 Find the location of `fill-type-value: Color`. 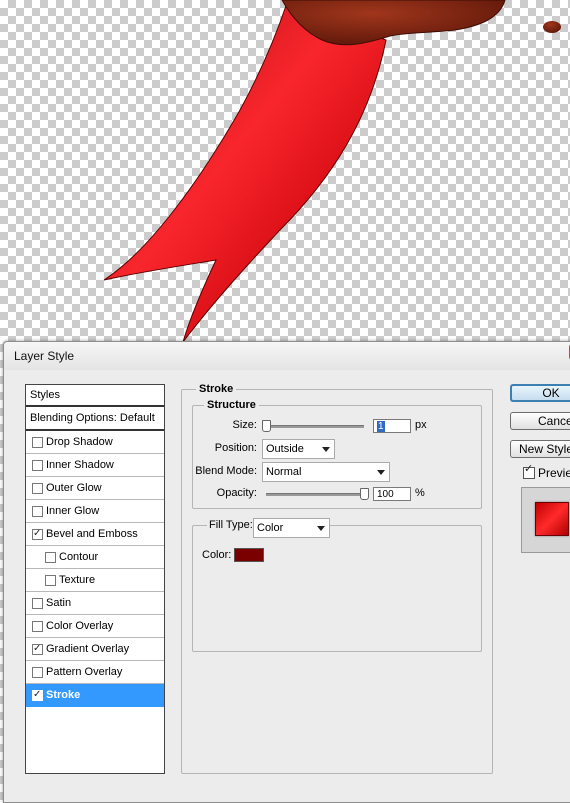

fill-type-value: Color is located at coordinates (270, 528).